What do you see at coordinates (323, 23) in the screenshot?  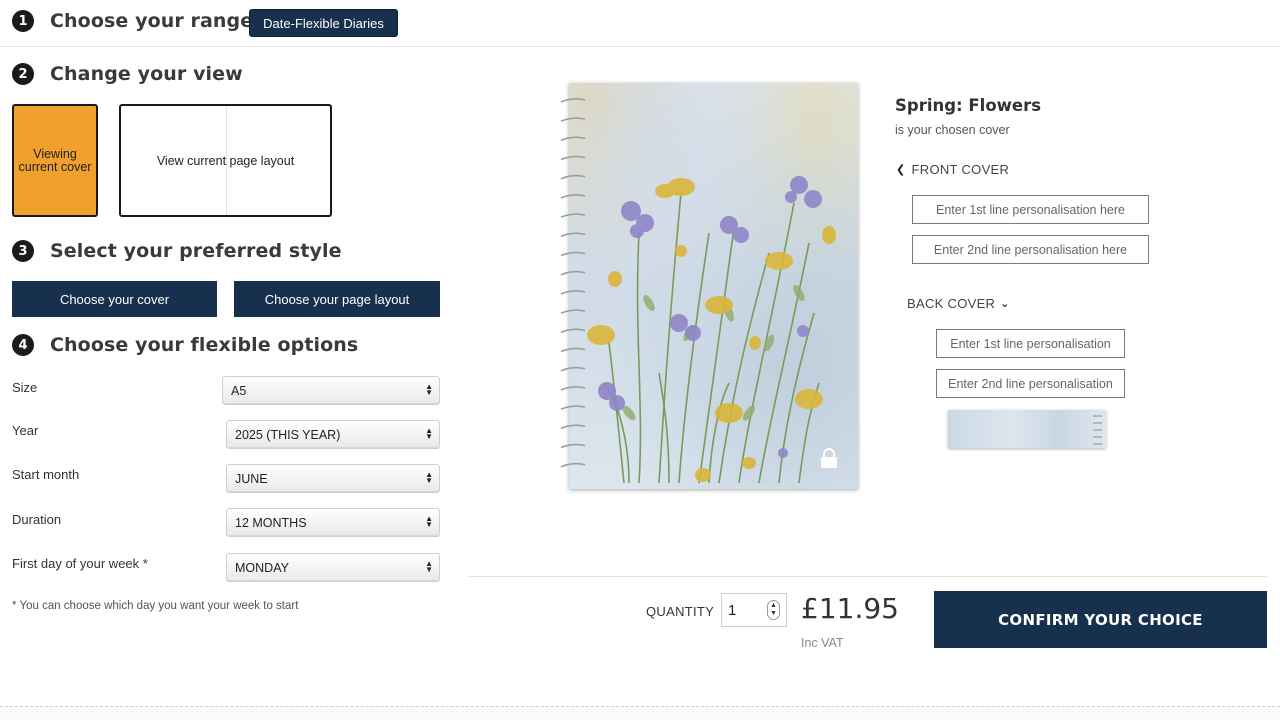 I see `range-badge: Date-Flexible Diaries` at bounding box center [323, 23].